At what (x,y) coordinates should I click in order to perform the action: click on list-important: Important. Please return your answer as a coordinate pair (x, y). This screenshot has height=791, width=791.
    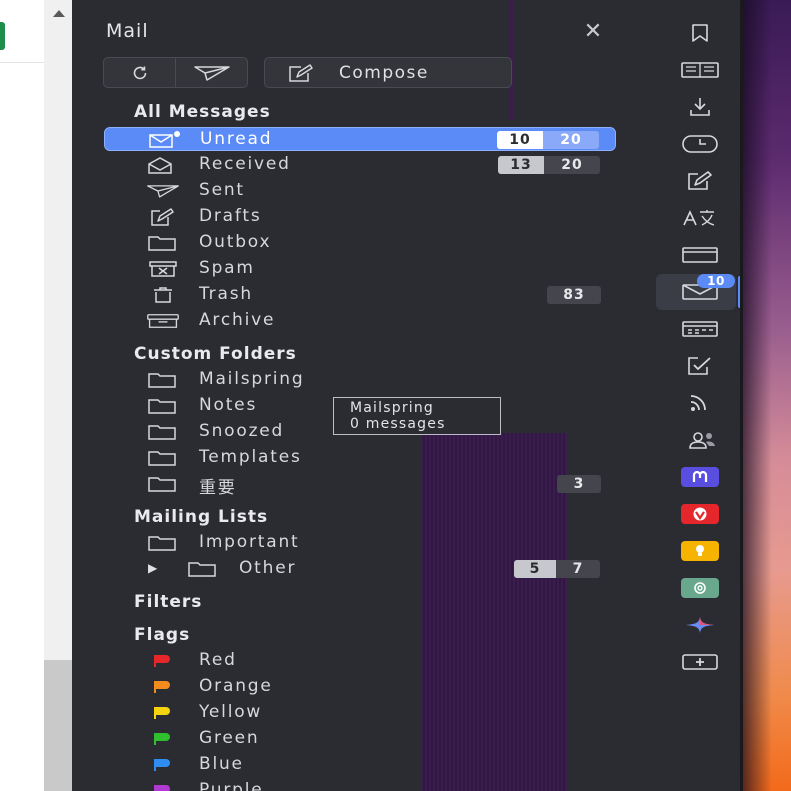
    Looking at the image, I should click on (360, 543).